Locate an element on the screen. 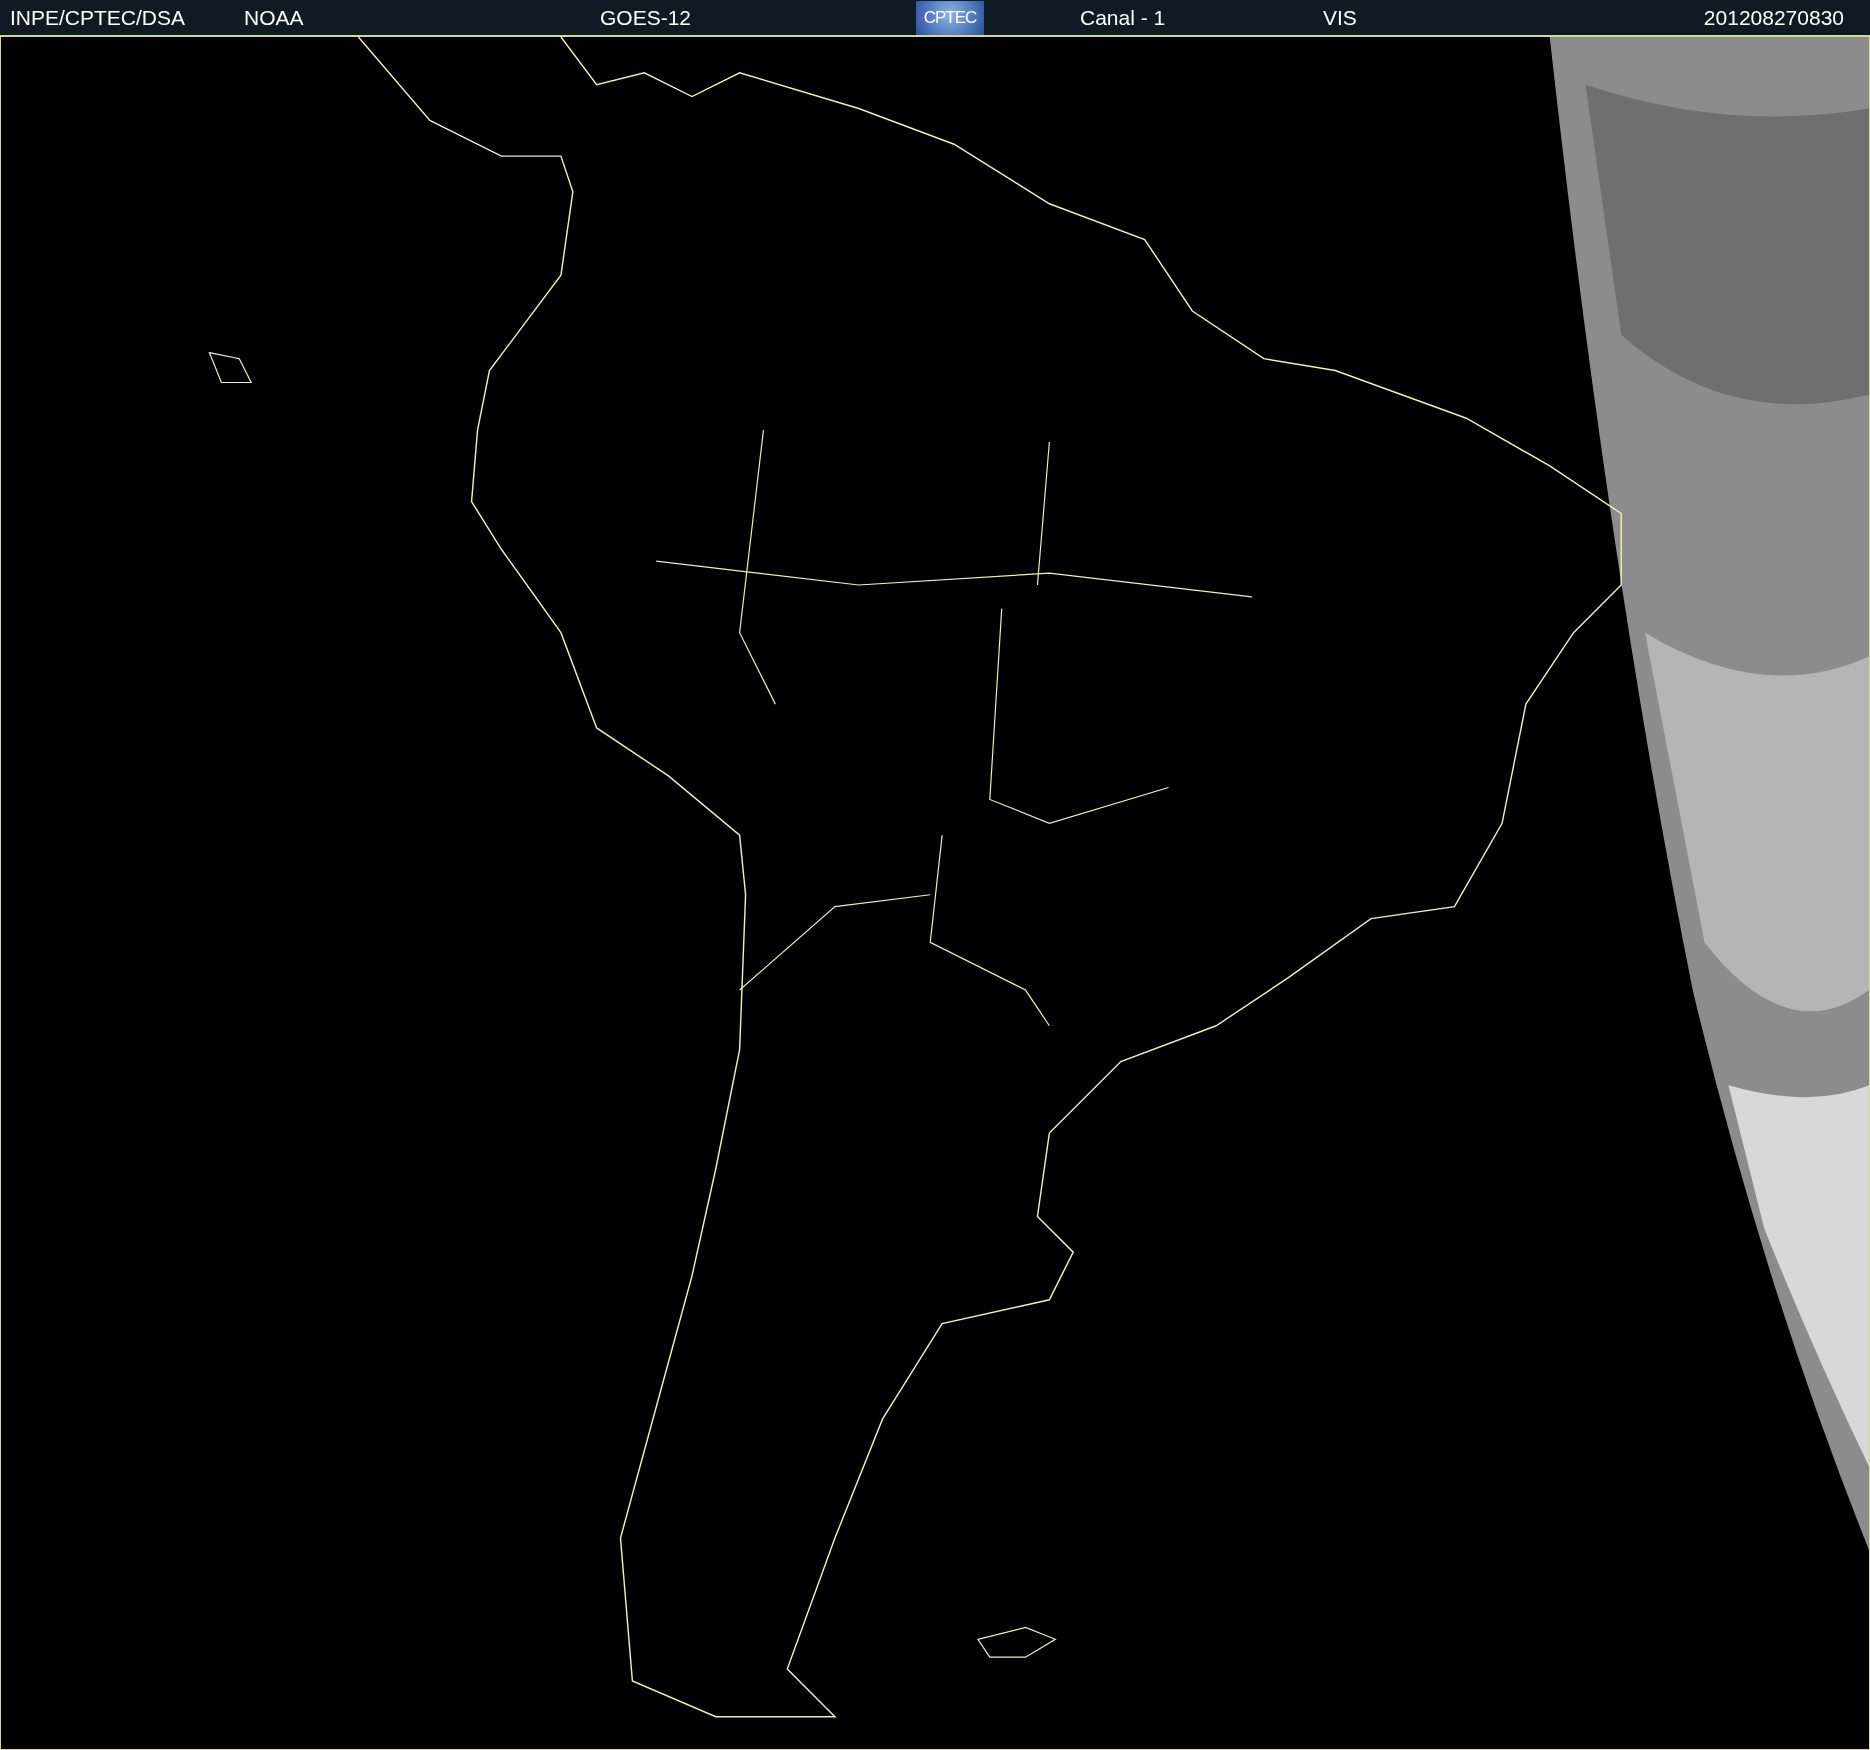 The width and height of the screenshot is (1870, 1750). band-label: VIS is located at coordinates (1340, 17).